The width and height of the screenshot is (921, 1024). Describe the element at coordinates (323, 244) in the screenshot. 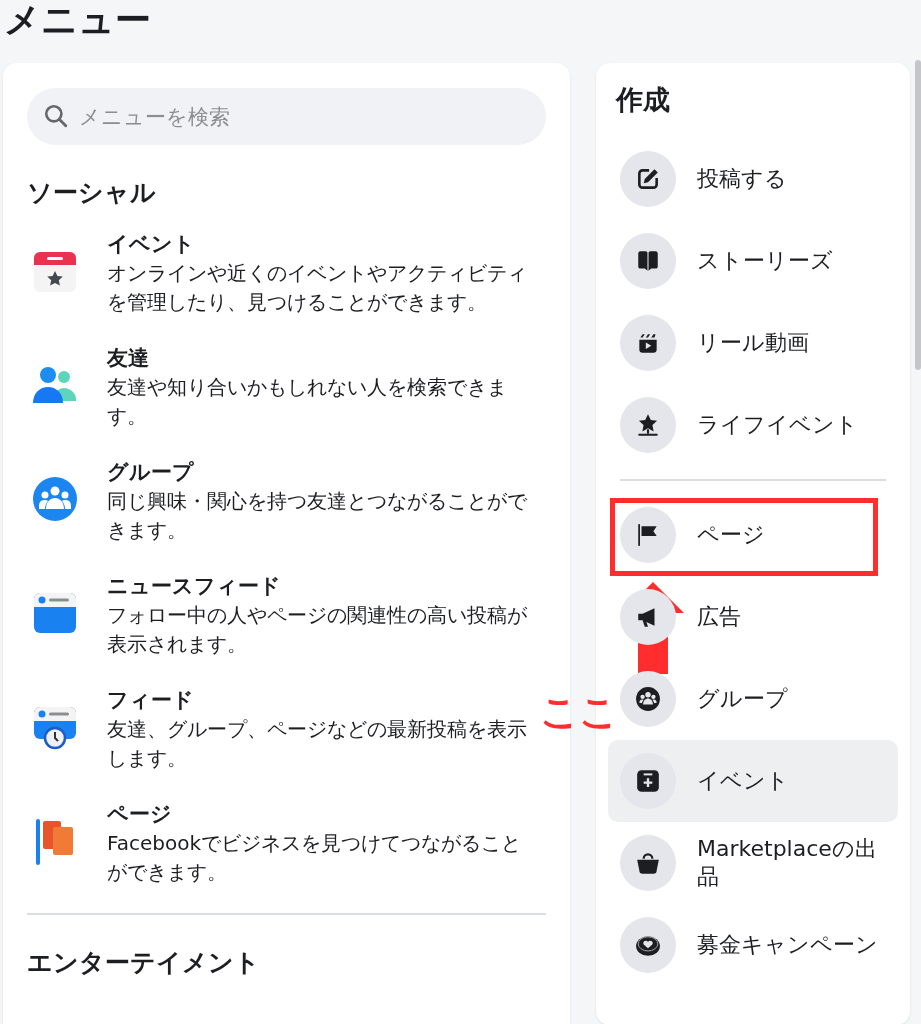

I see `item-title: イベント` at that location.